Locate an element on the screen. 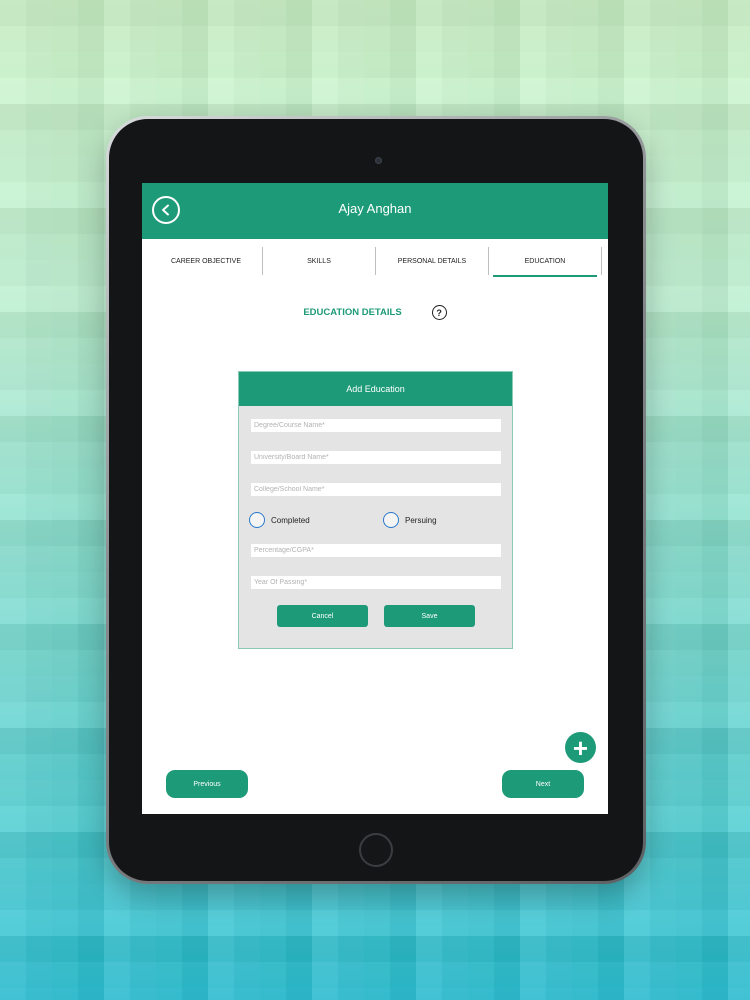 The height and width of the screenshot is (1000, 750). radio-persuing: Persuing is located at coordinates (410, 520).